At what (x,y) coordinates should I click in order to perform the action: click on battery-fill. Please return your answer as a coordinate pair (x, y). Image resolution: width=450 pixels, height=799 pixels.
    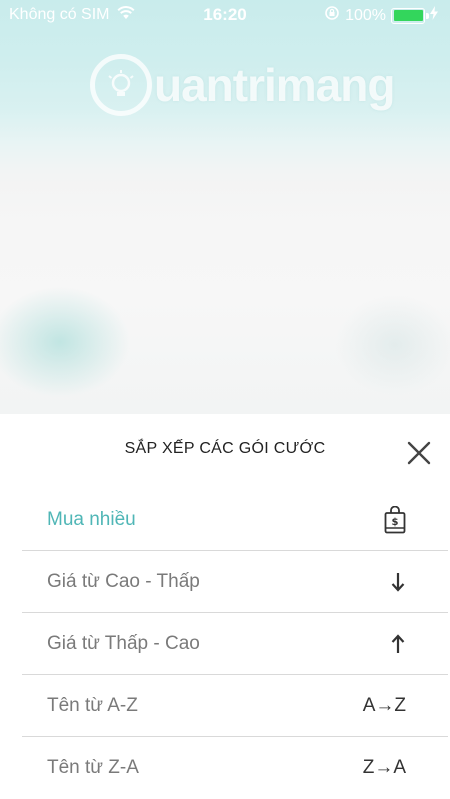
    Looking at the image, I should click on (408, 15).